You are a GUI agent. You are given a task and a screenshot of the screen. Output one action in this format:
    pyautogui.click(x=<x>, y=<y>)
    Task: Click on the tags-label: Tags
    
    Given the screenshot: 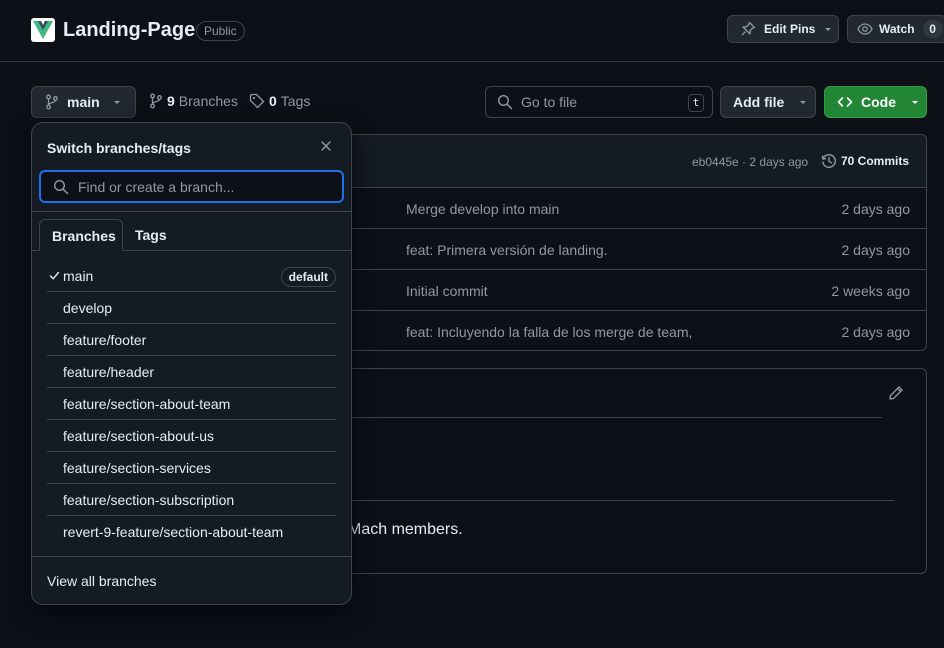 What is the action you would take?
    pyautogui.click(x=295, y=101)
    